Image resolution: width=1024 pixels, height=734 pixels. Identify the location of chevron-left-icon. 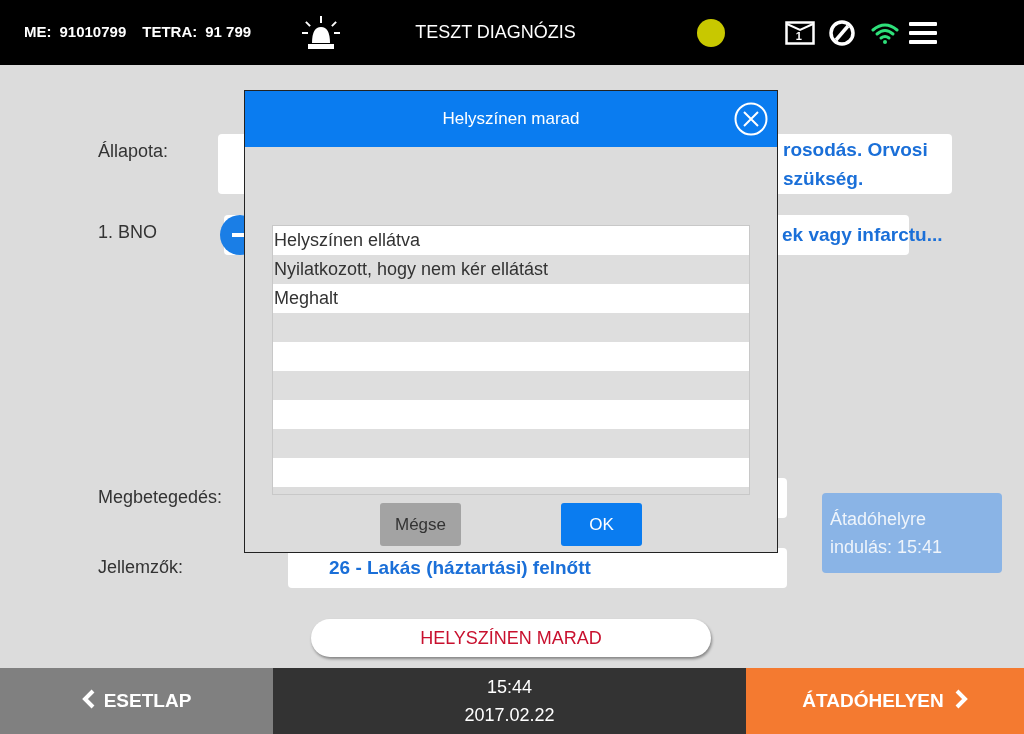
(88, 698).